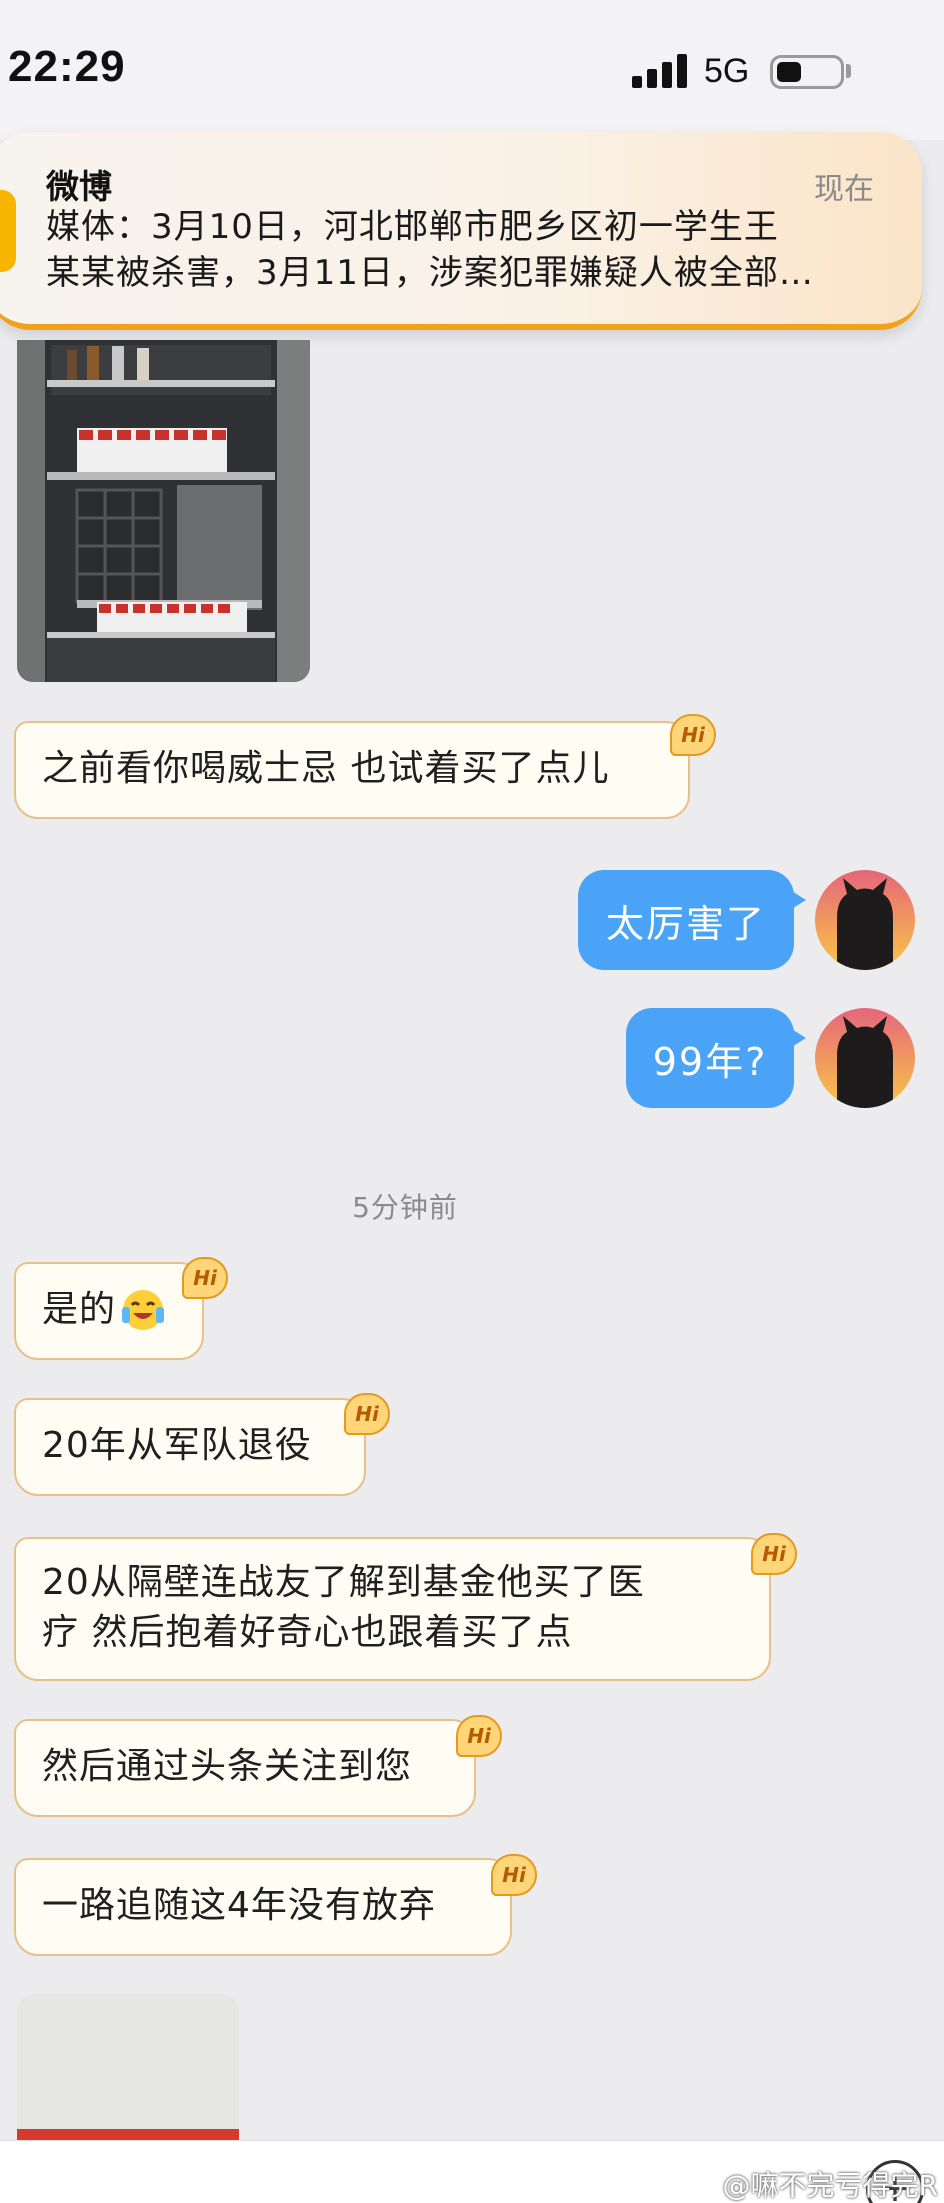 The image size is (944, 2203). What do you see at coordinates (848, 71) in the screenshot?
I see `battery-cap` at bounding box center [848, 71].